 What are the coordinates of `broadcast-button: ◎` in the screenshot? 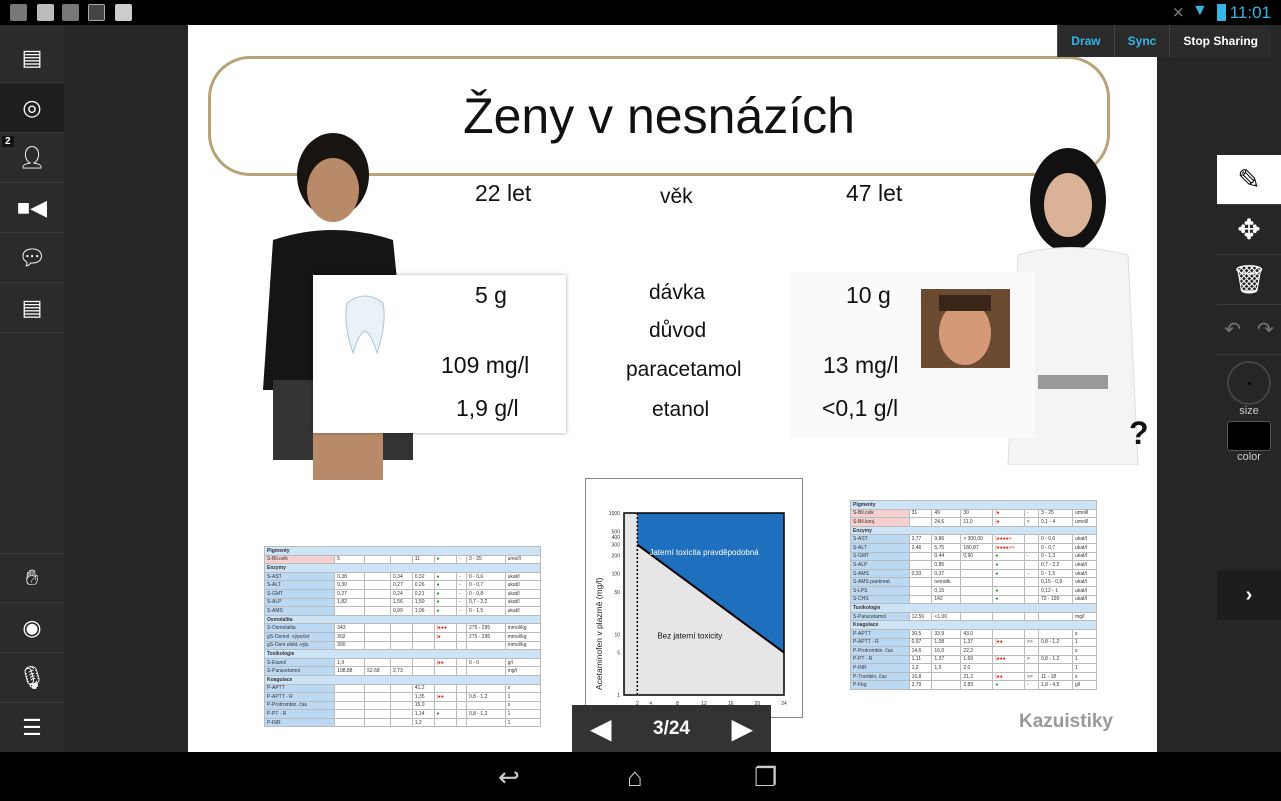 It's located at (32, 108).